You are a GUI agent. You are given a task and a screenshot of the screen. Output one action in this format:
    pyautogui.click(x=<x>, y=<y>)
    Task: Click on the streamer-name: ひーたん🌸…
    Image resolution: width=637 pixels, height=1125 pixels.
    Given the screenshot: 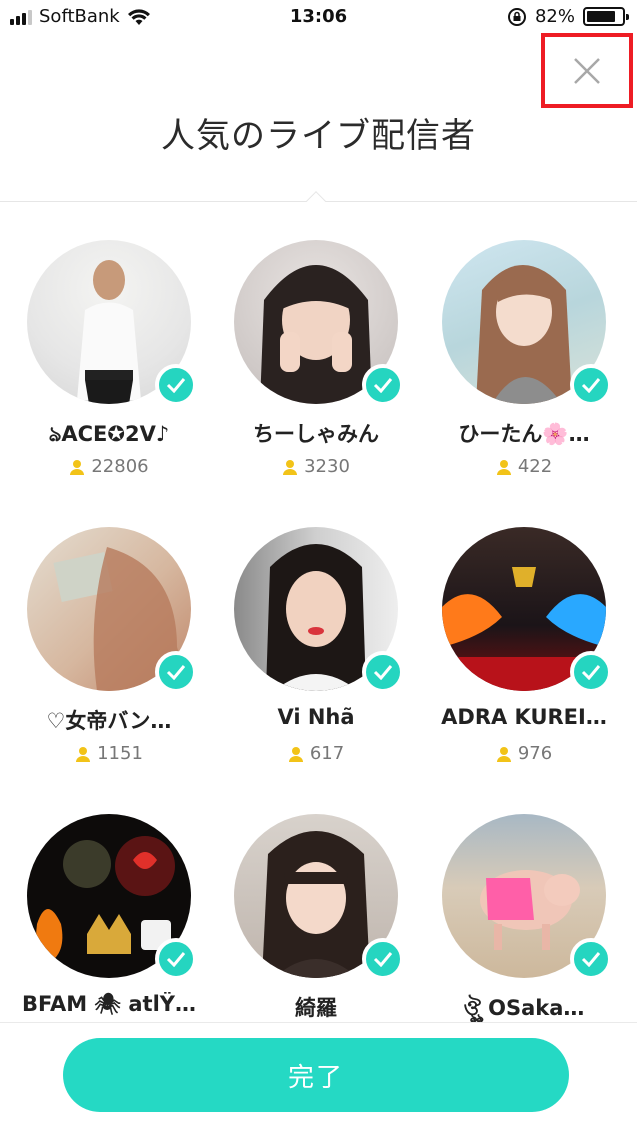 What is the action you would take?
    pyautogui.click(x=524, y=434)
    